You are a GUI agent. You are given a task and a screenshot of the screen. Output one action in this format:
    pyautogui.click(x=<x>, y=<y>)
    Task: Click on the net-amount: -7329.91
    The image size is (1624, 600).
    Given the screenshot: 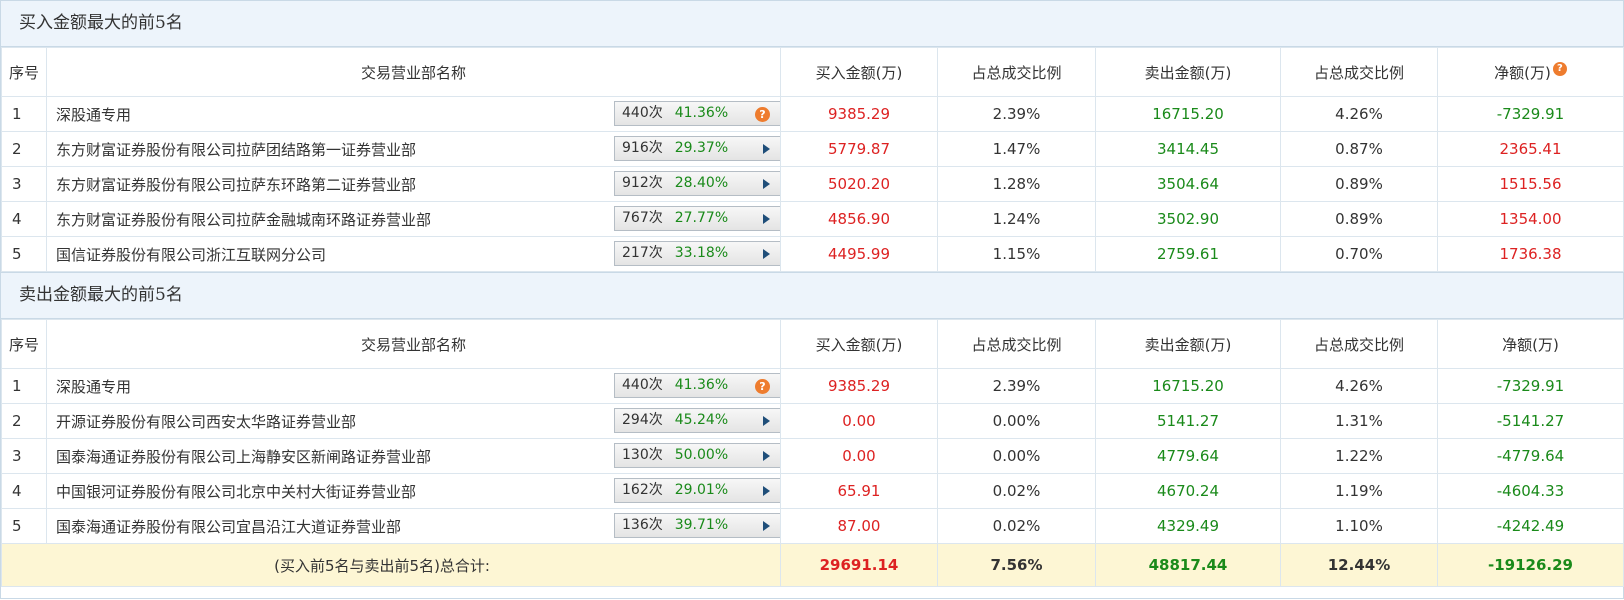 What is the action you would take?
    pyautogui.click(x=1530, y=386)
    